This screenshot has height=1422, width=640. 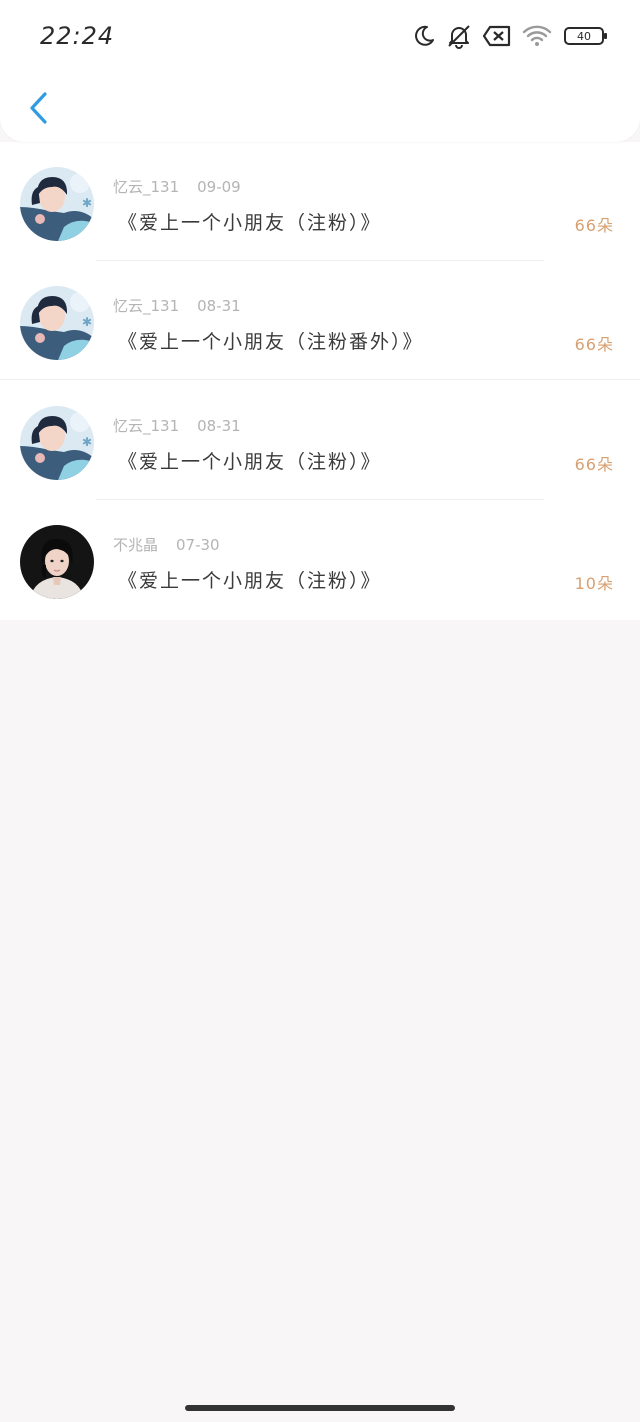 I want to click on item-meta: 不兆晶 07-30, so click(x=166, y=544).